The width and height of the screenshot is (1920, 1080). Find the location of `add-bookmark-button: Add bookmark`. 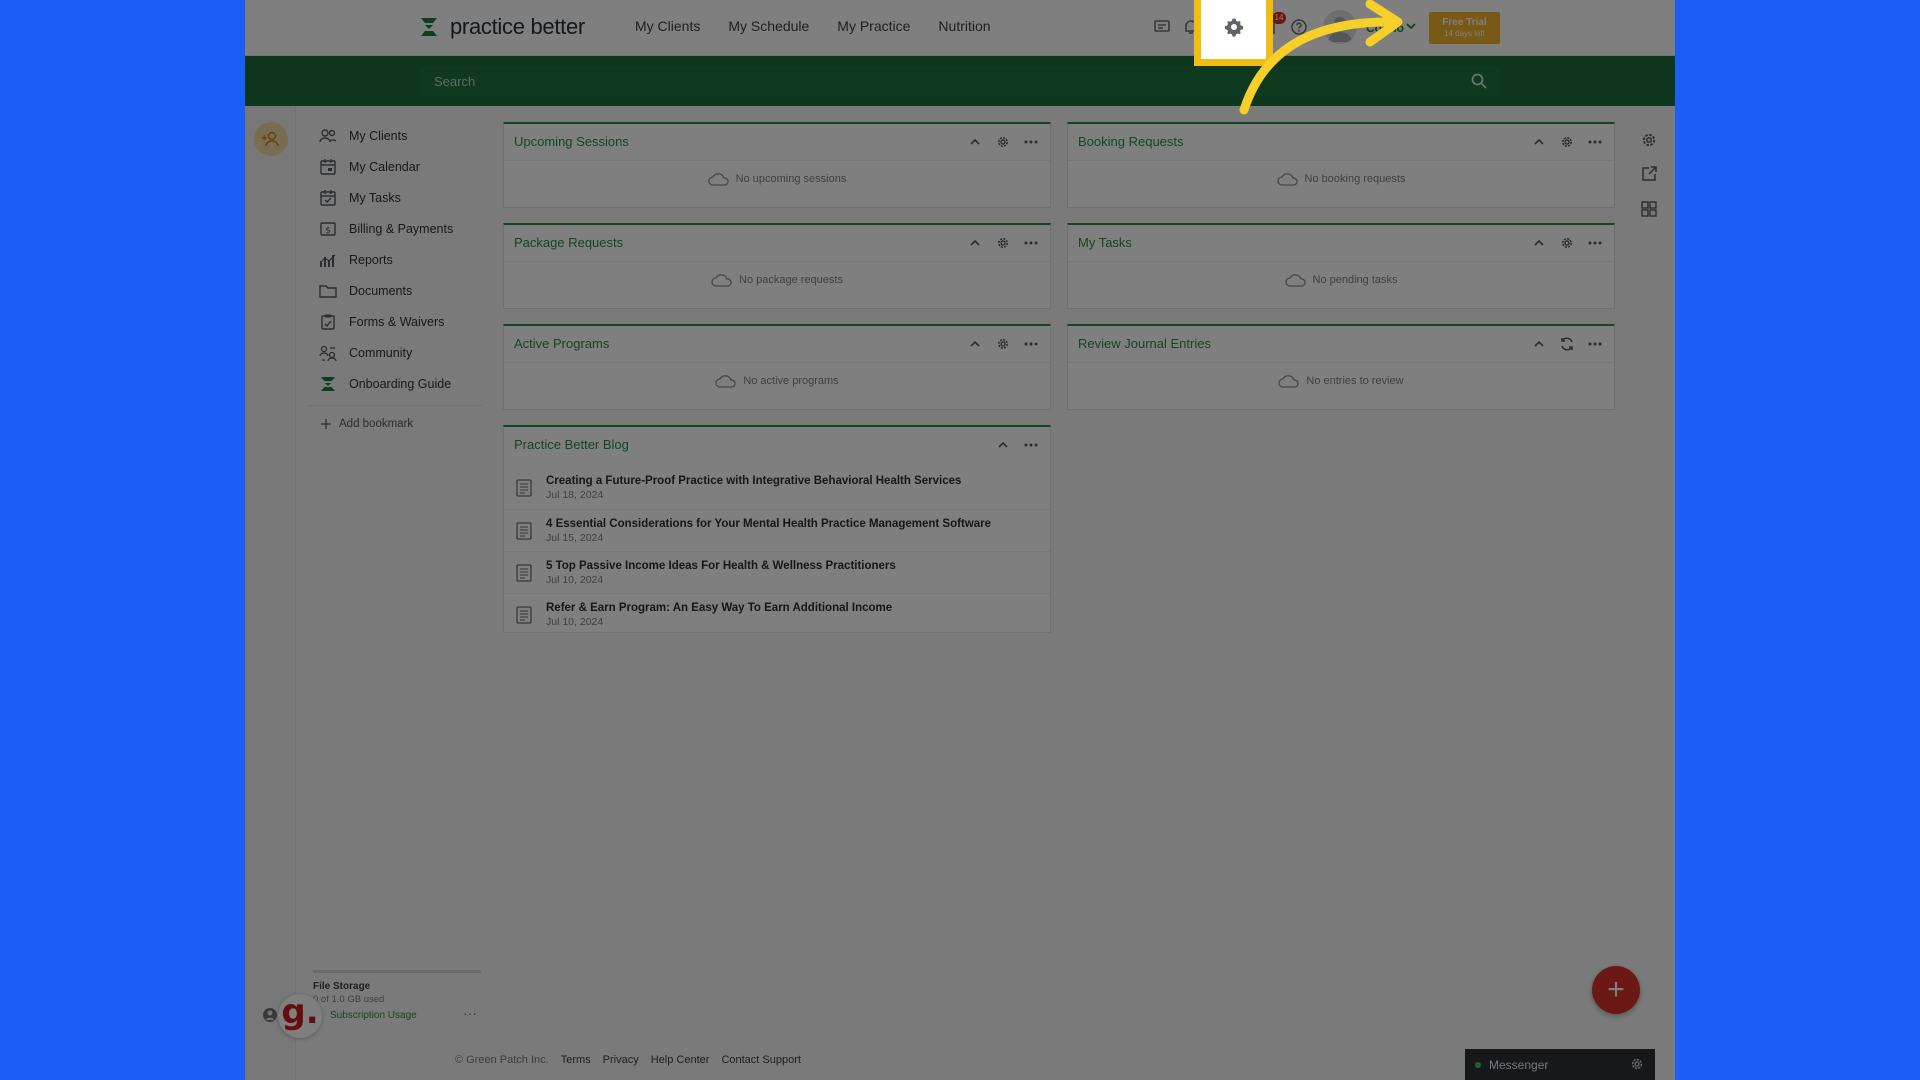

add-bookmark-button: Add bookmark is located at coordinates (394, 424).